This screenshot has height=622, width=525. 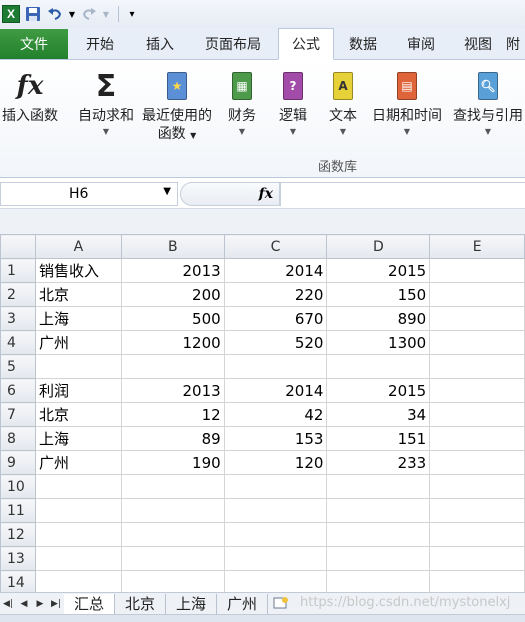 I want to click on cell: 890, so click(x=378, y=318).